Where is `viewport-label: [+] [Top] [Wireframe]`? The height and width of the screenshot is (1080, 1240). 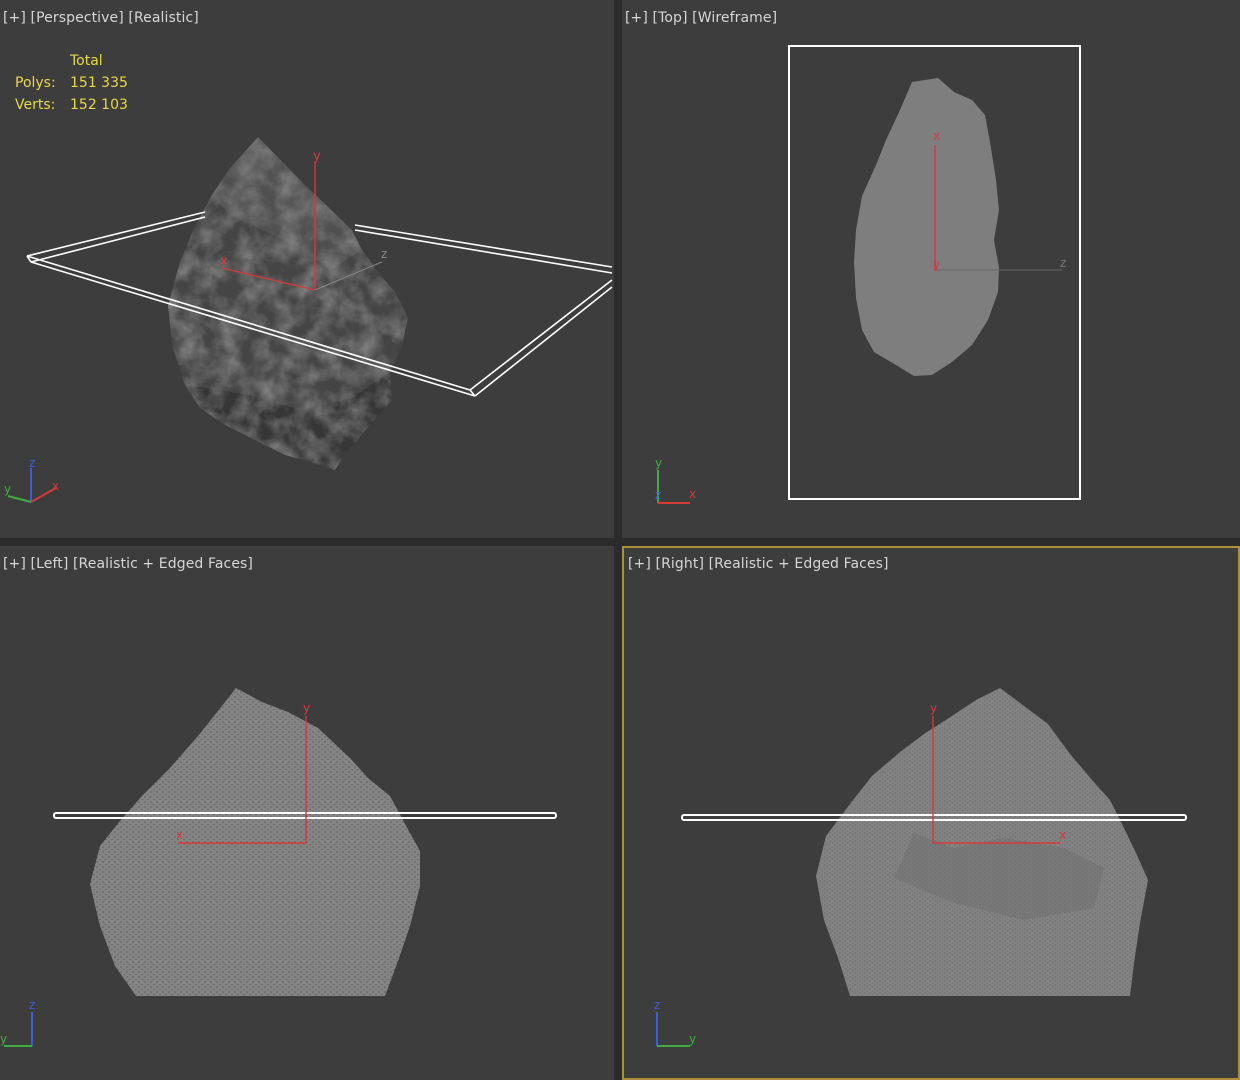
viewport-label: [+] [Top] [Wireframe] is located at coordinates (701, 18).